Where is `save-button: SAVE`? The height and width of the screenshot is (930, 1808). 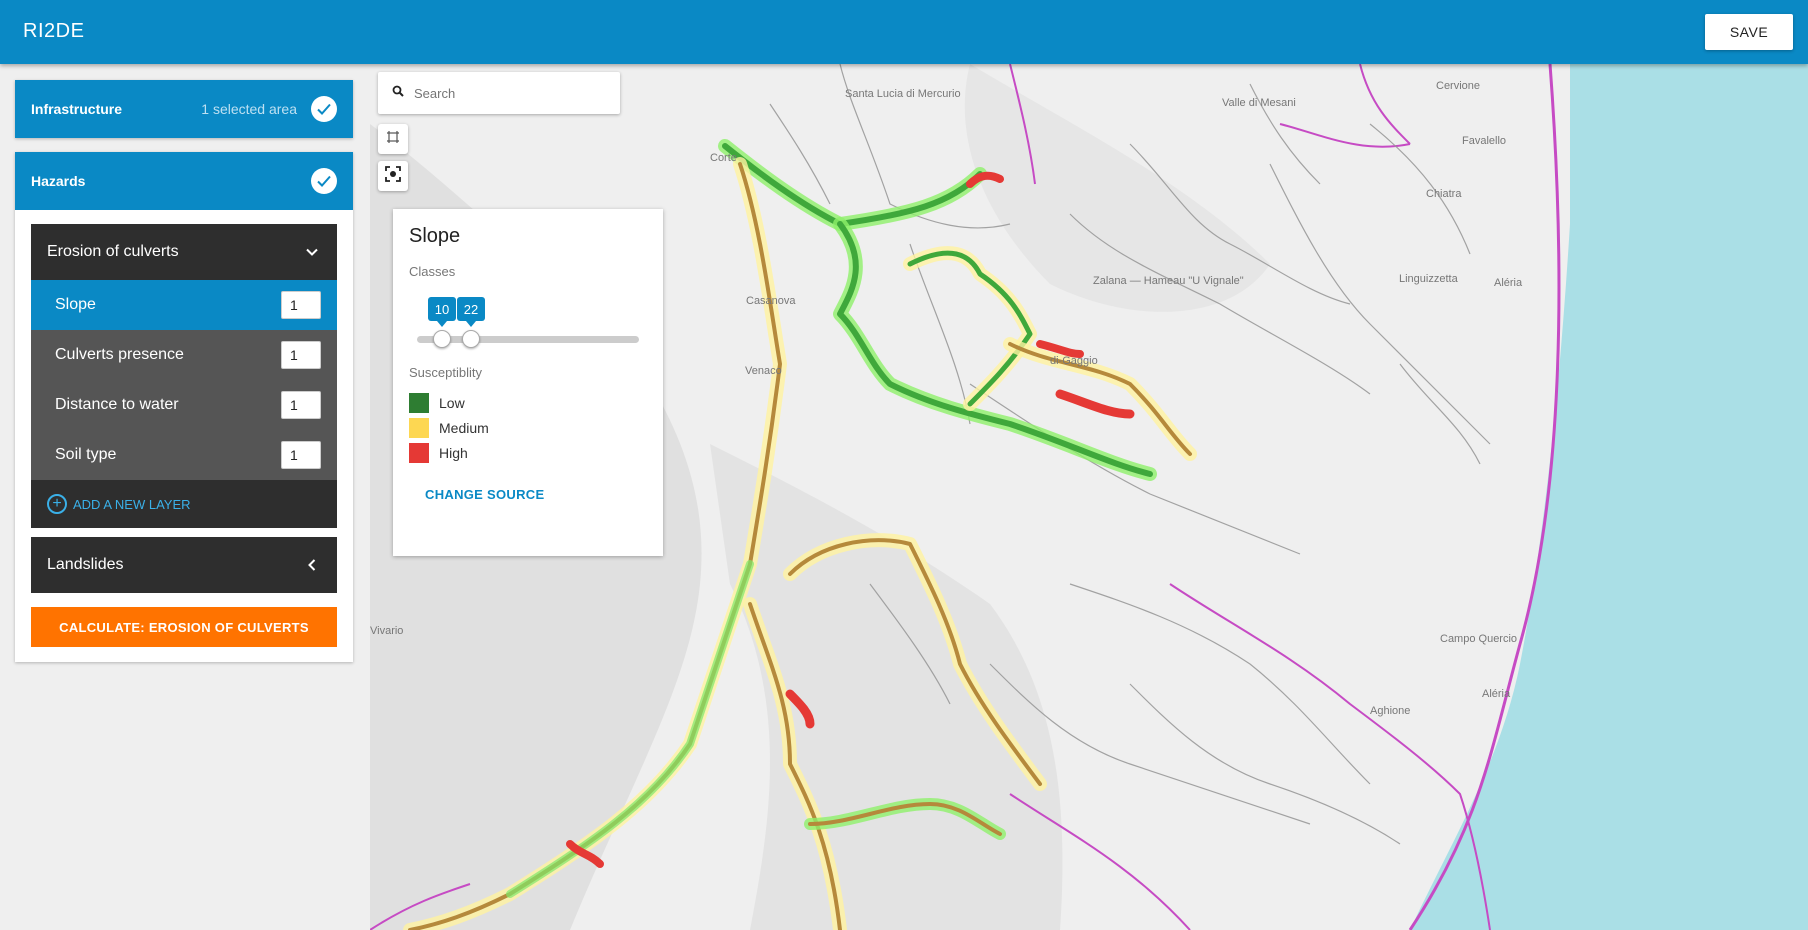 save-button: SAVE is located at coordinates (1749, 32).